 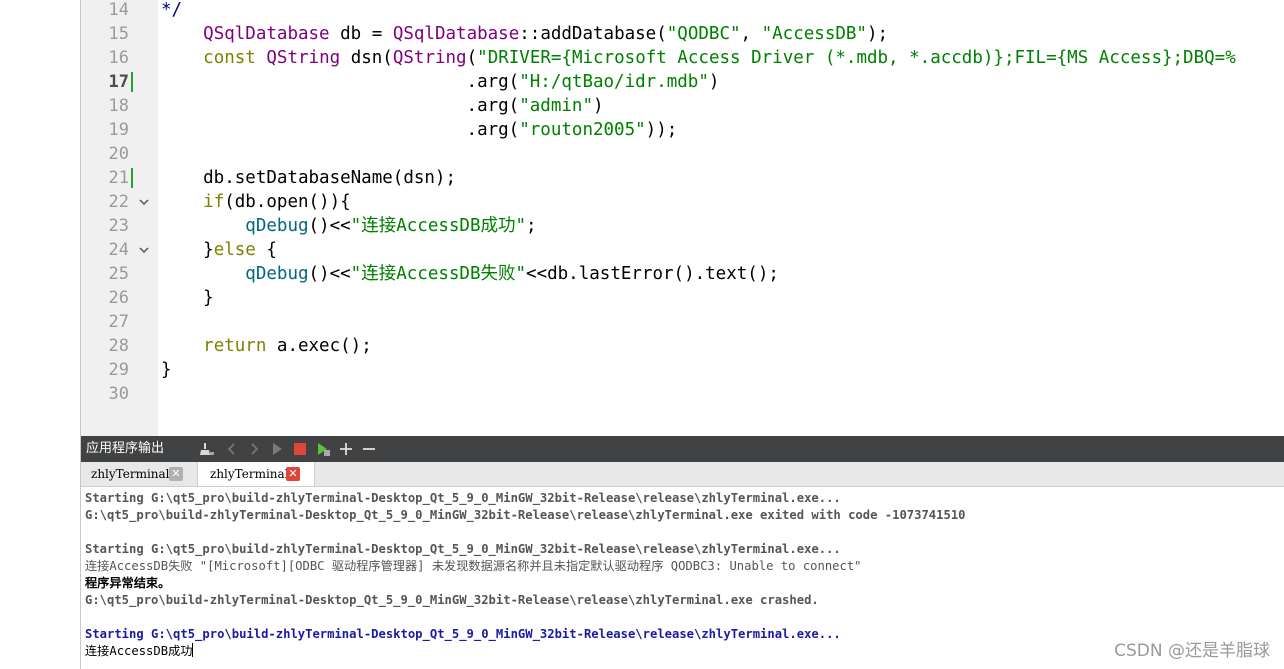 I want to click on output-pane-title: 应用程序输出, so click(x=125, y=448).